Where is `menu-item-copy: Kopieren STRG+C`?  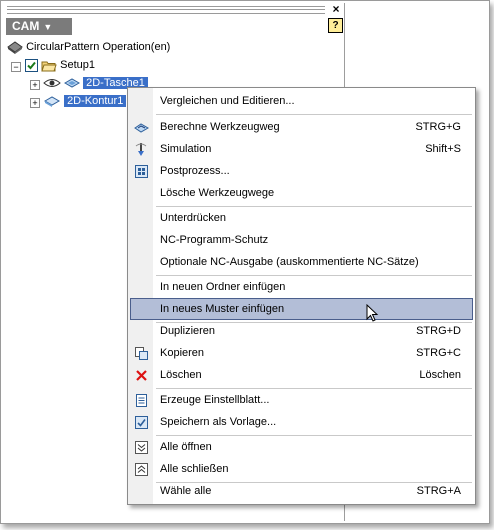
menu-item-copy: Kopieren STRG+C is located at coordinates (301, 353).